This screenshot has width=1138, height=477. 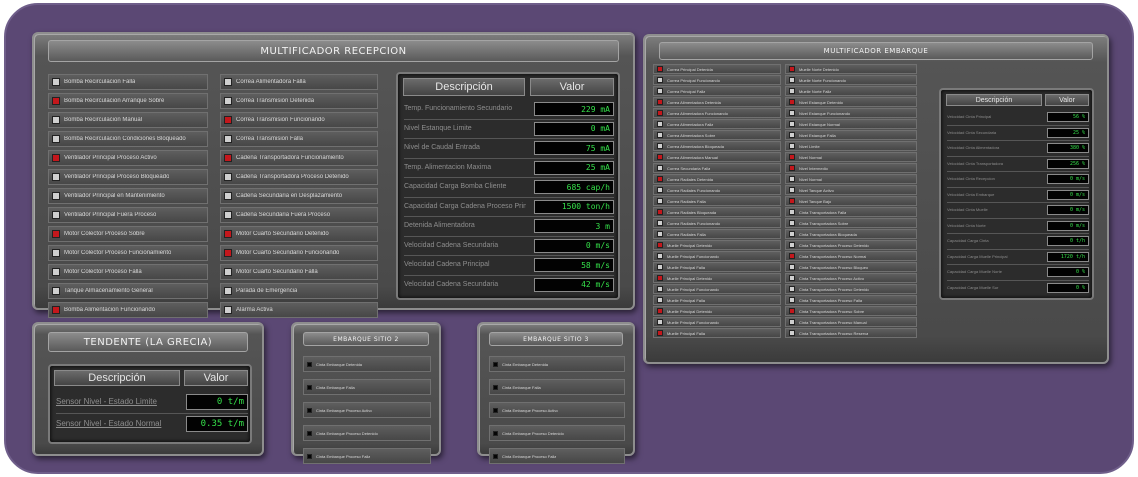 What do you see at coordinates (128, 101) in the screenshot?
I see `signal-item: Bomba Recirculacion Arranque Sobre` at bounding box center [128, 101].